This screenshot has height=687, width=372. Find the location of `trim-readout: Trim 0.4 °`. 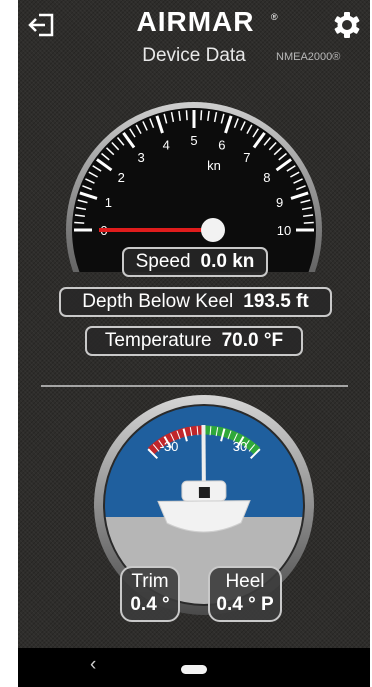

trim-readout: Trim 0.4 ° is located at coordinates (150, 594).